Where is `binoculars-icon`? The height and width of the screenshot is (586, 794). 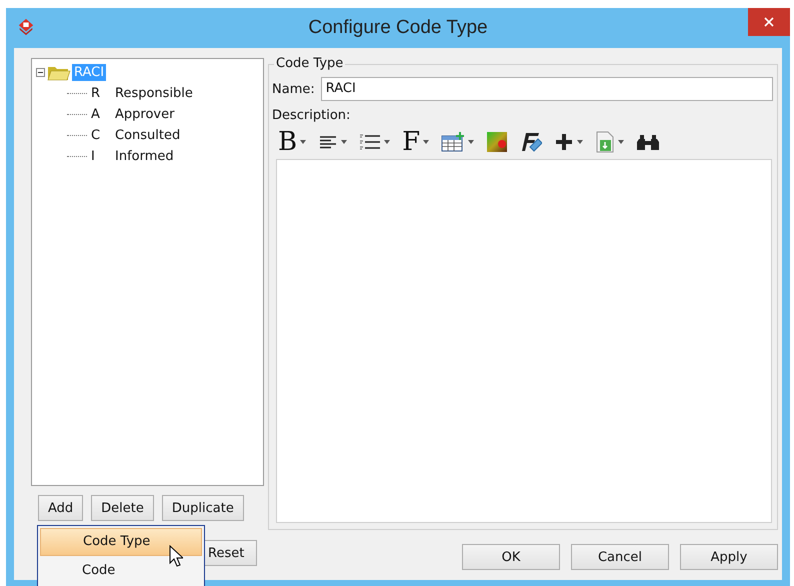
binoculars-icon is located at coordinates (648, 142).